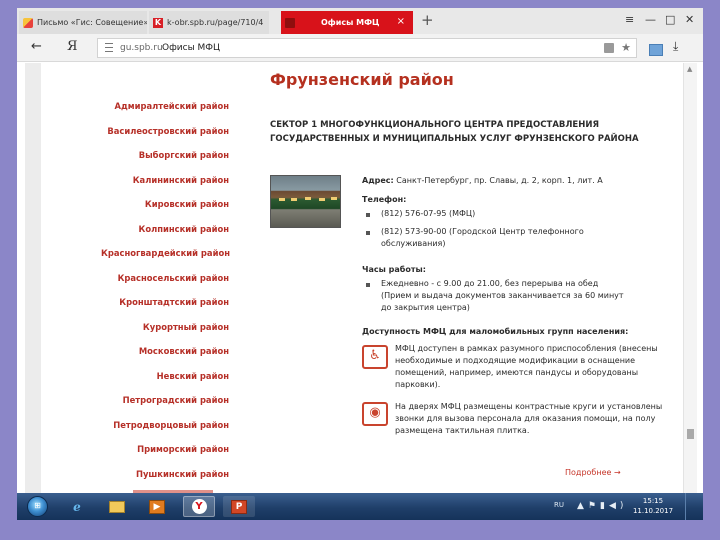 The width and height of the screenshot is (720, 540). I want to click on district-link: Кронштадтский район, so click(165, 307).